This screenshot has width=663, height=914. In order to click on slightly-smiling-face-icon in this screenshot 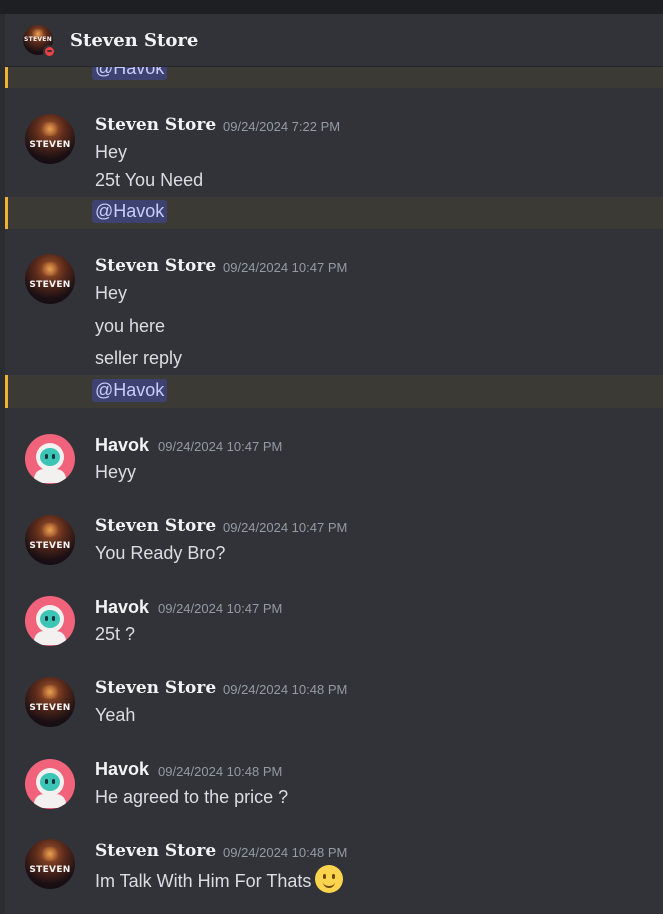, I will do `click(329, 879)`.